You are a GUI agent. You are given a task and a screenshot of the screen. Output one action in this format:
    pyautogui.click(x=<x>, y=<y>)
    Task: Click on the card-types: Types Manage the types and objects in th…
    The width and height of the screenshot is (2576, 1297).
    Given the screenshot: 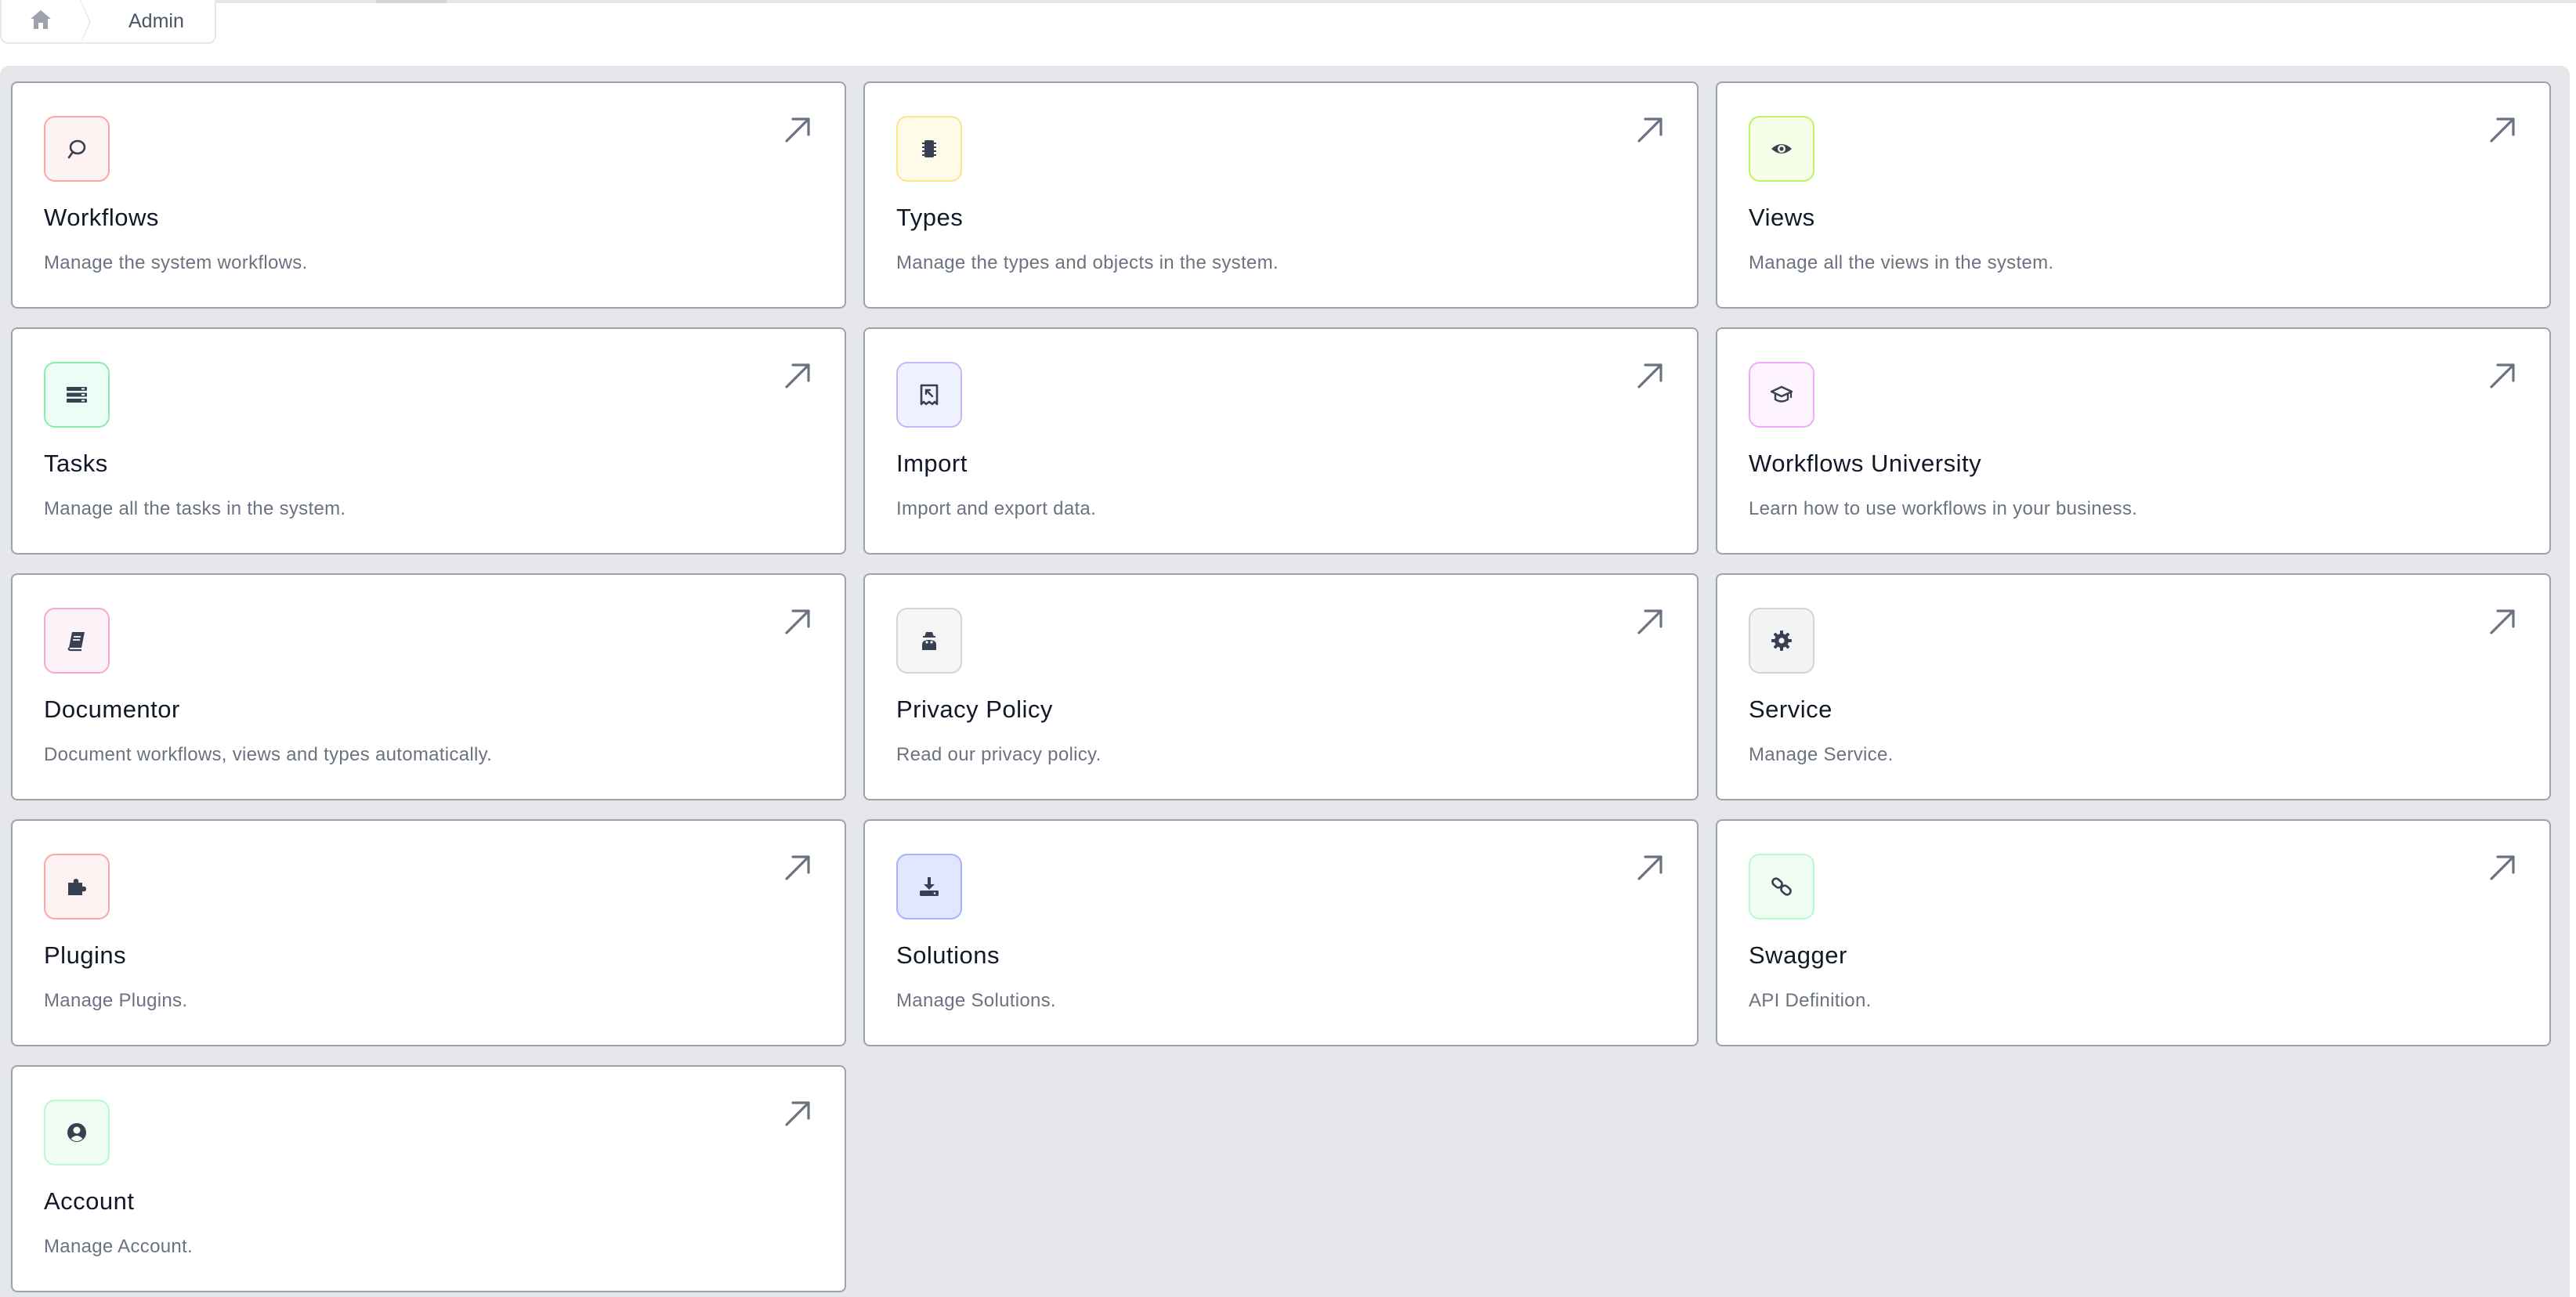 What is the action you would take?
    pyautogui.click(x=1281, y=195)
    